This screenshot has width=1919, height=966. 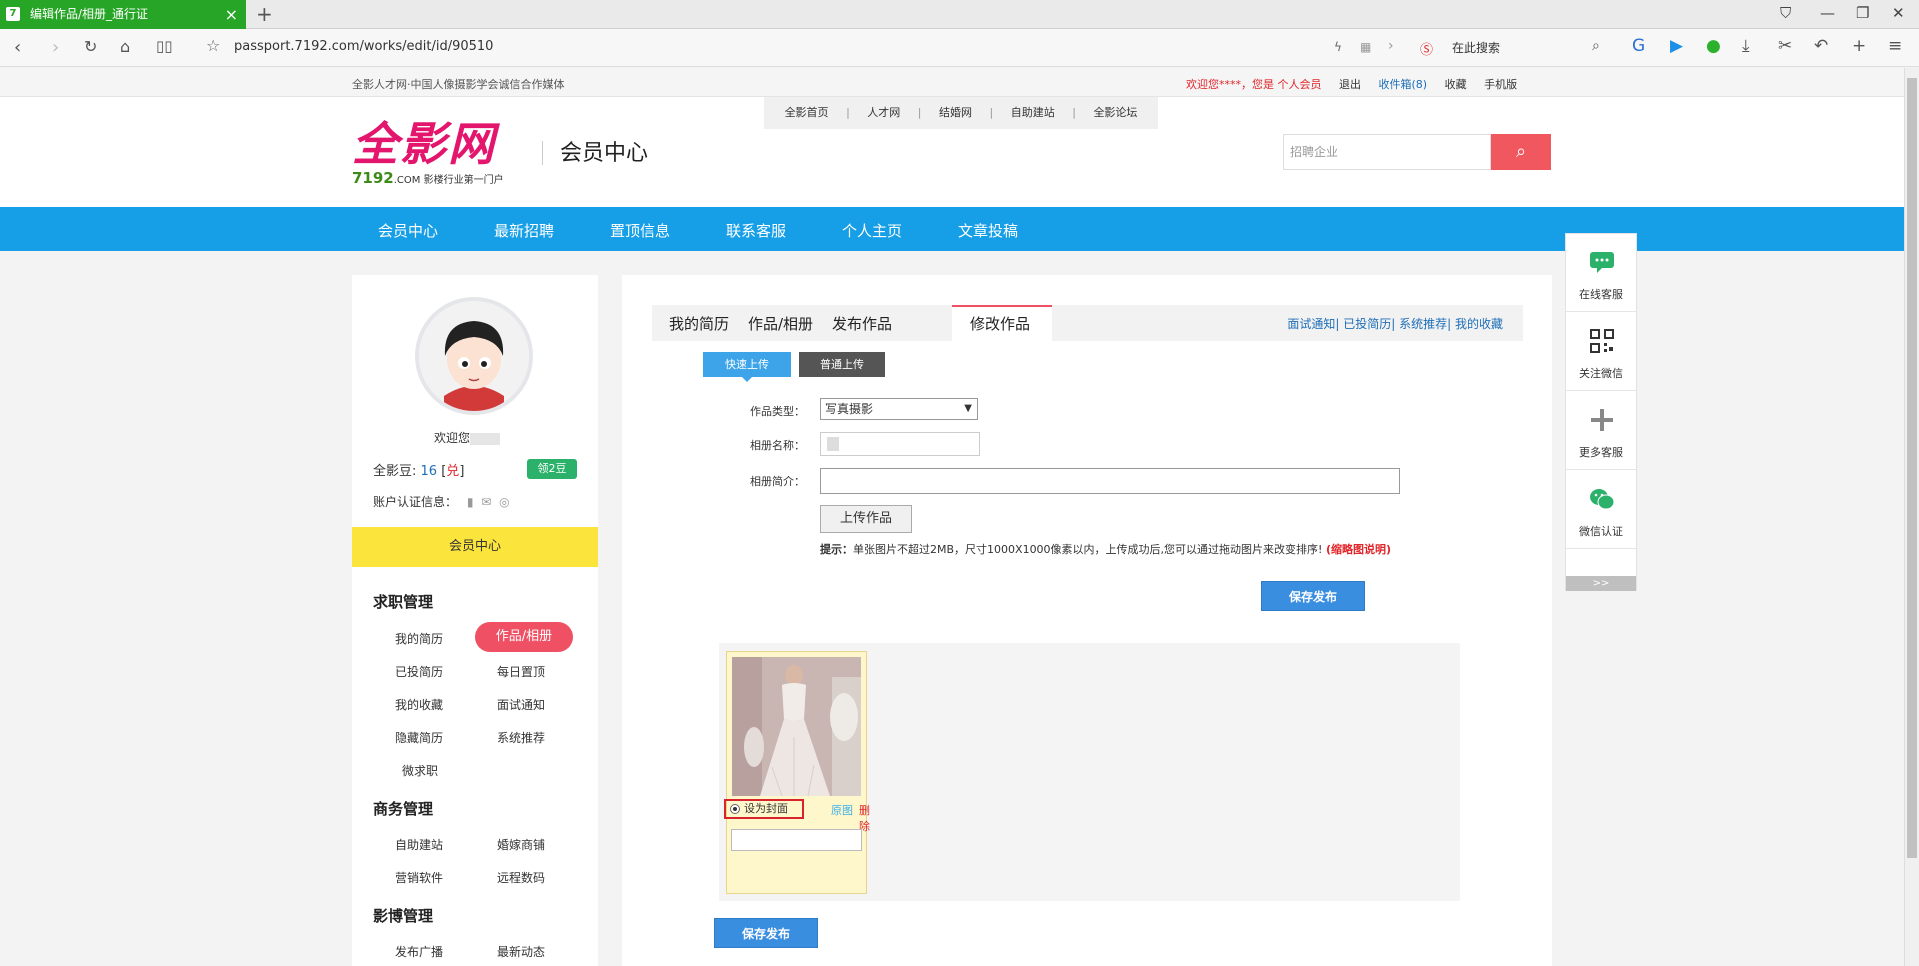 What do you see at coordinates (125, 46) in the screenshot?
I see `home-icon: ⌂` at bounding box center [125, 46].